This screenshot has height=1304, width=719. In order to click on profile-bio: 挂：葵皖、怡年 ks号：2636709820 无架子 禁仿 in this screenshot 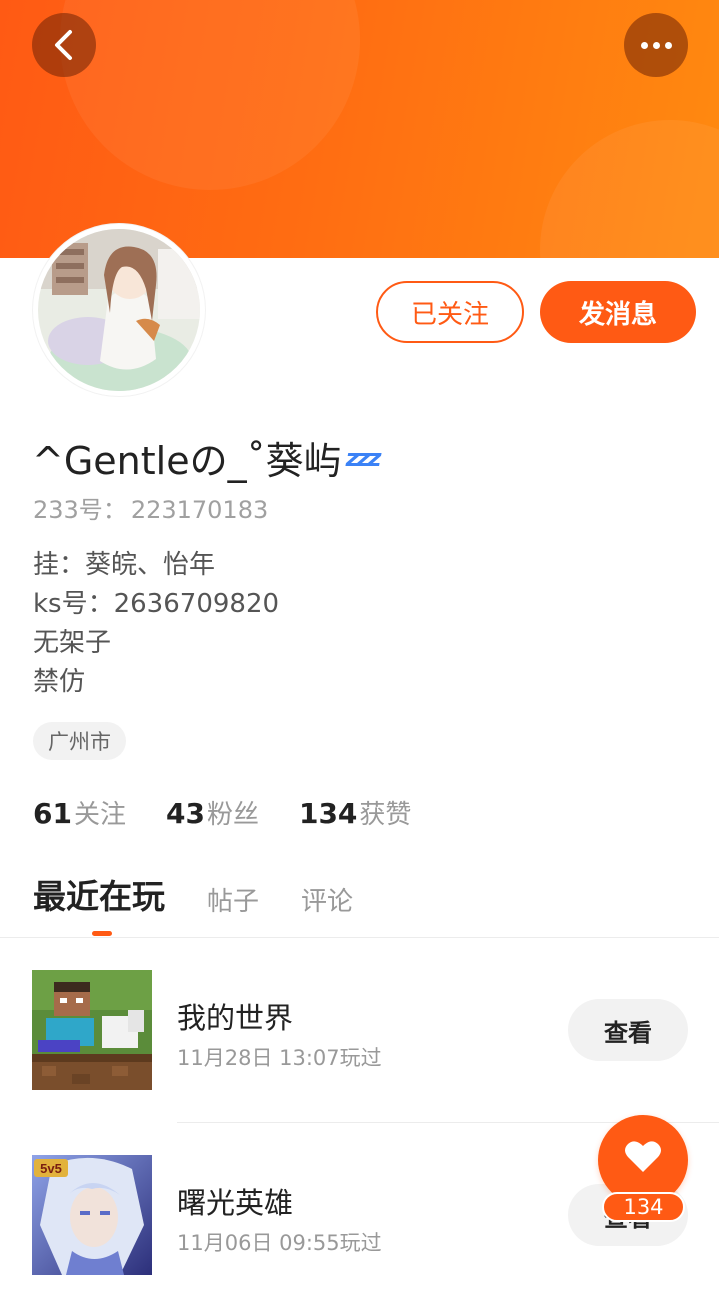, I will do `click(156, 624)`.